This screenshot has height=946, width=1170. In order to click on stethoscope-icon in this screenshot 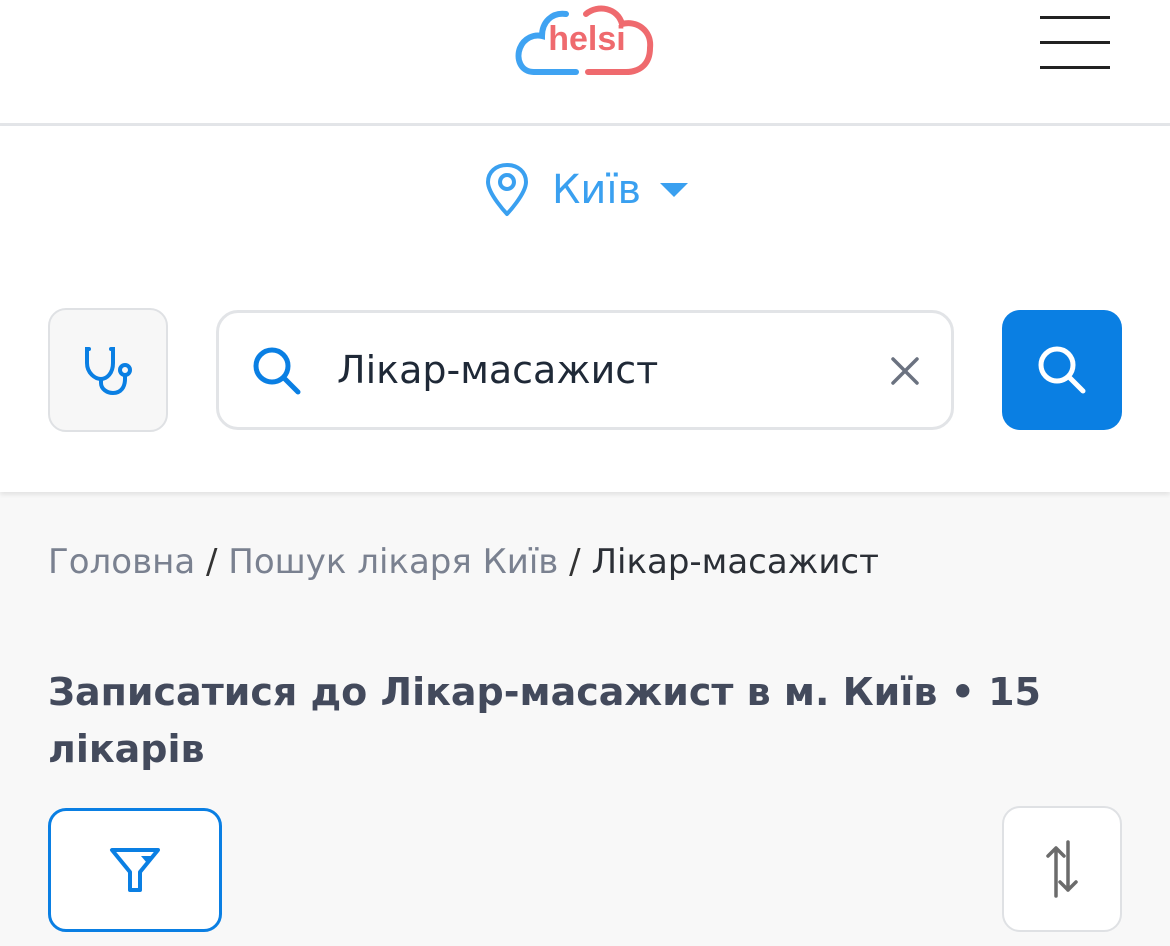, I will do `click(108, 371)`.